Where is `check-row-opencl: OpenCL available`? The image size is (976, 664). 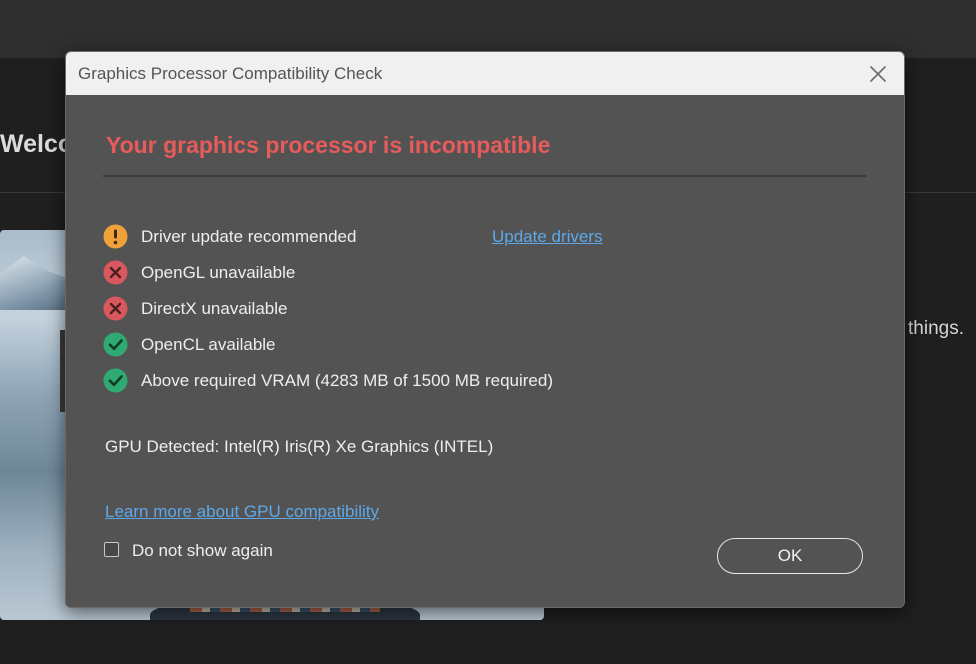 check-row-opencl: OpenCL available is located at coordinates (483, 350).